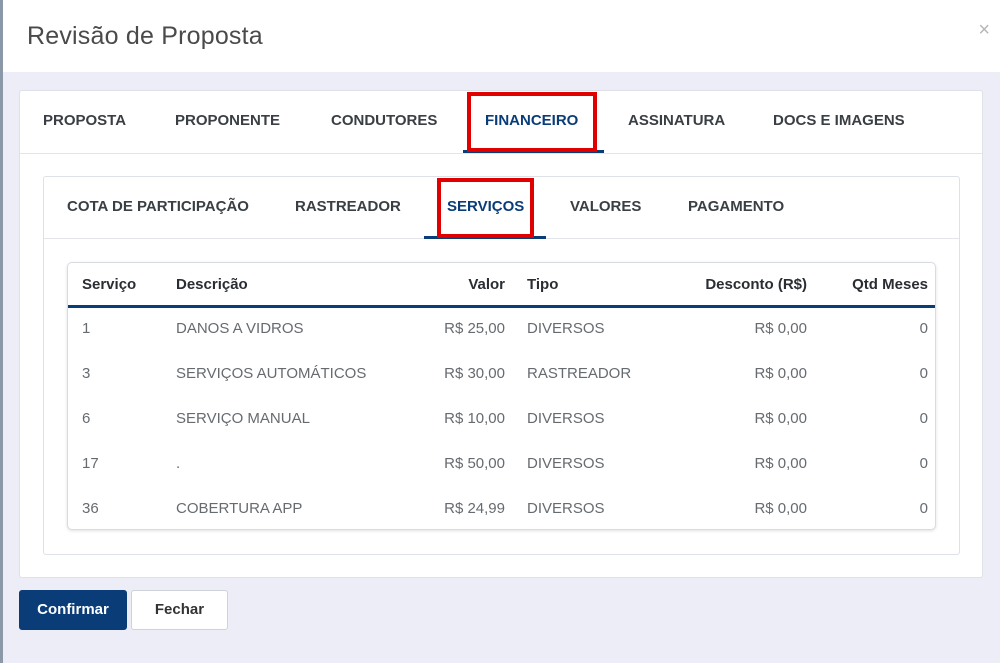  What do you see at coordinates (736, 208) in the screenshot?
I see `subtab-pagamento: PAGAMENTO` at bounding box center [736, 208].